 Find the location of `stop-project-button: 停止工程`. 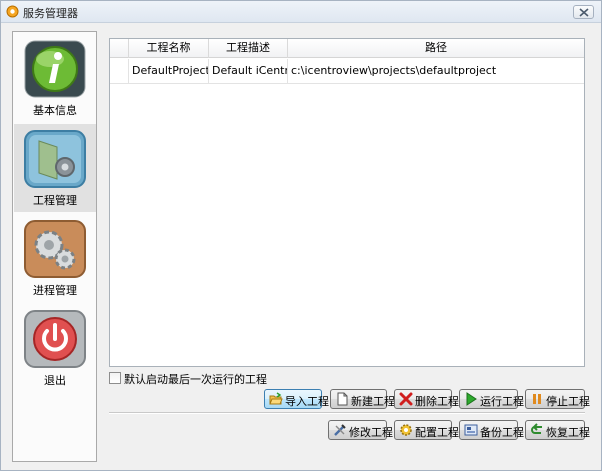

stop-project-button: 停止工程 is located at coordinates (557, 399).